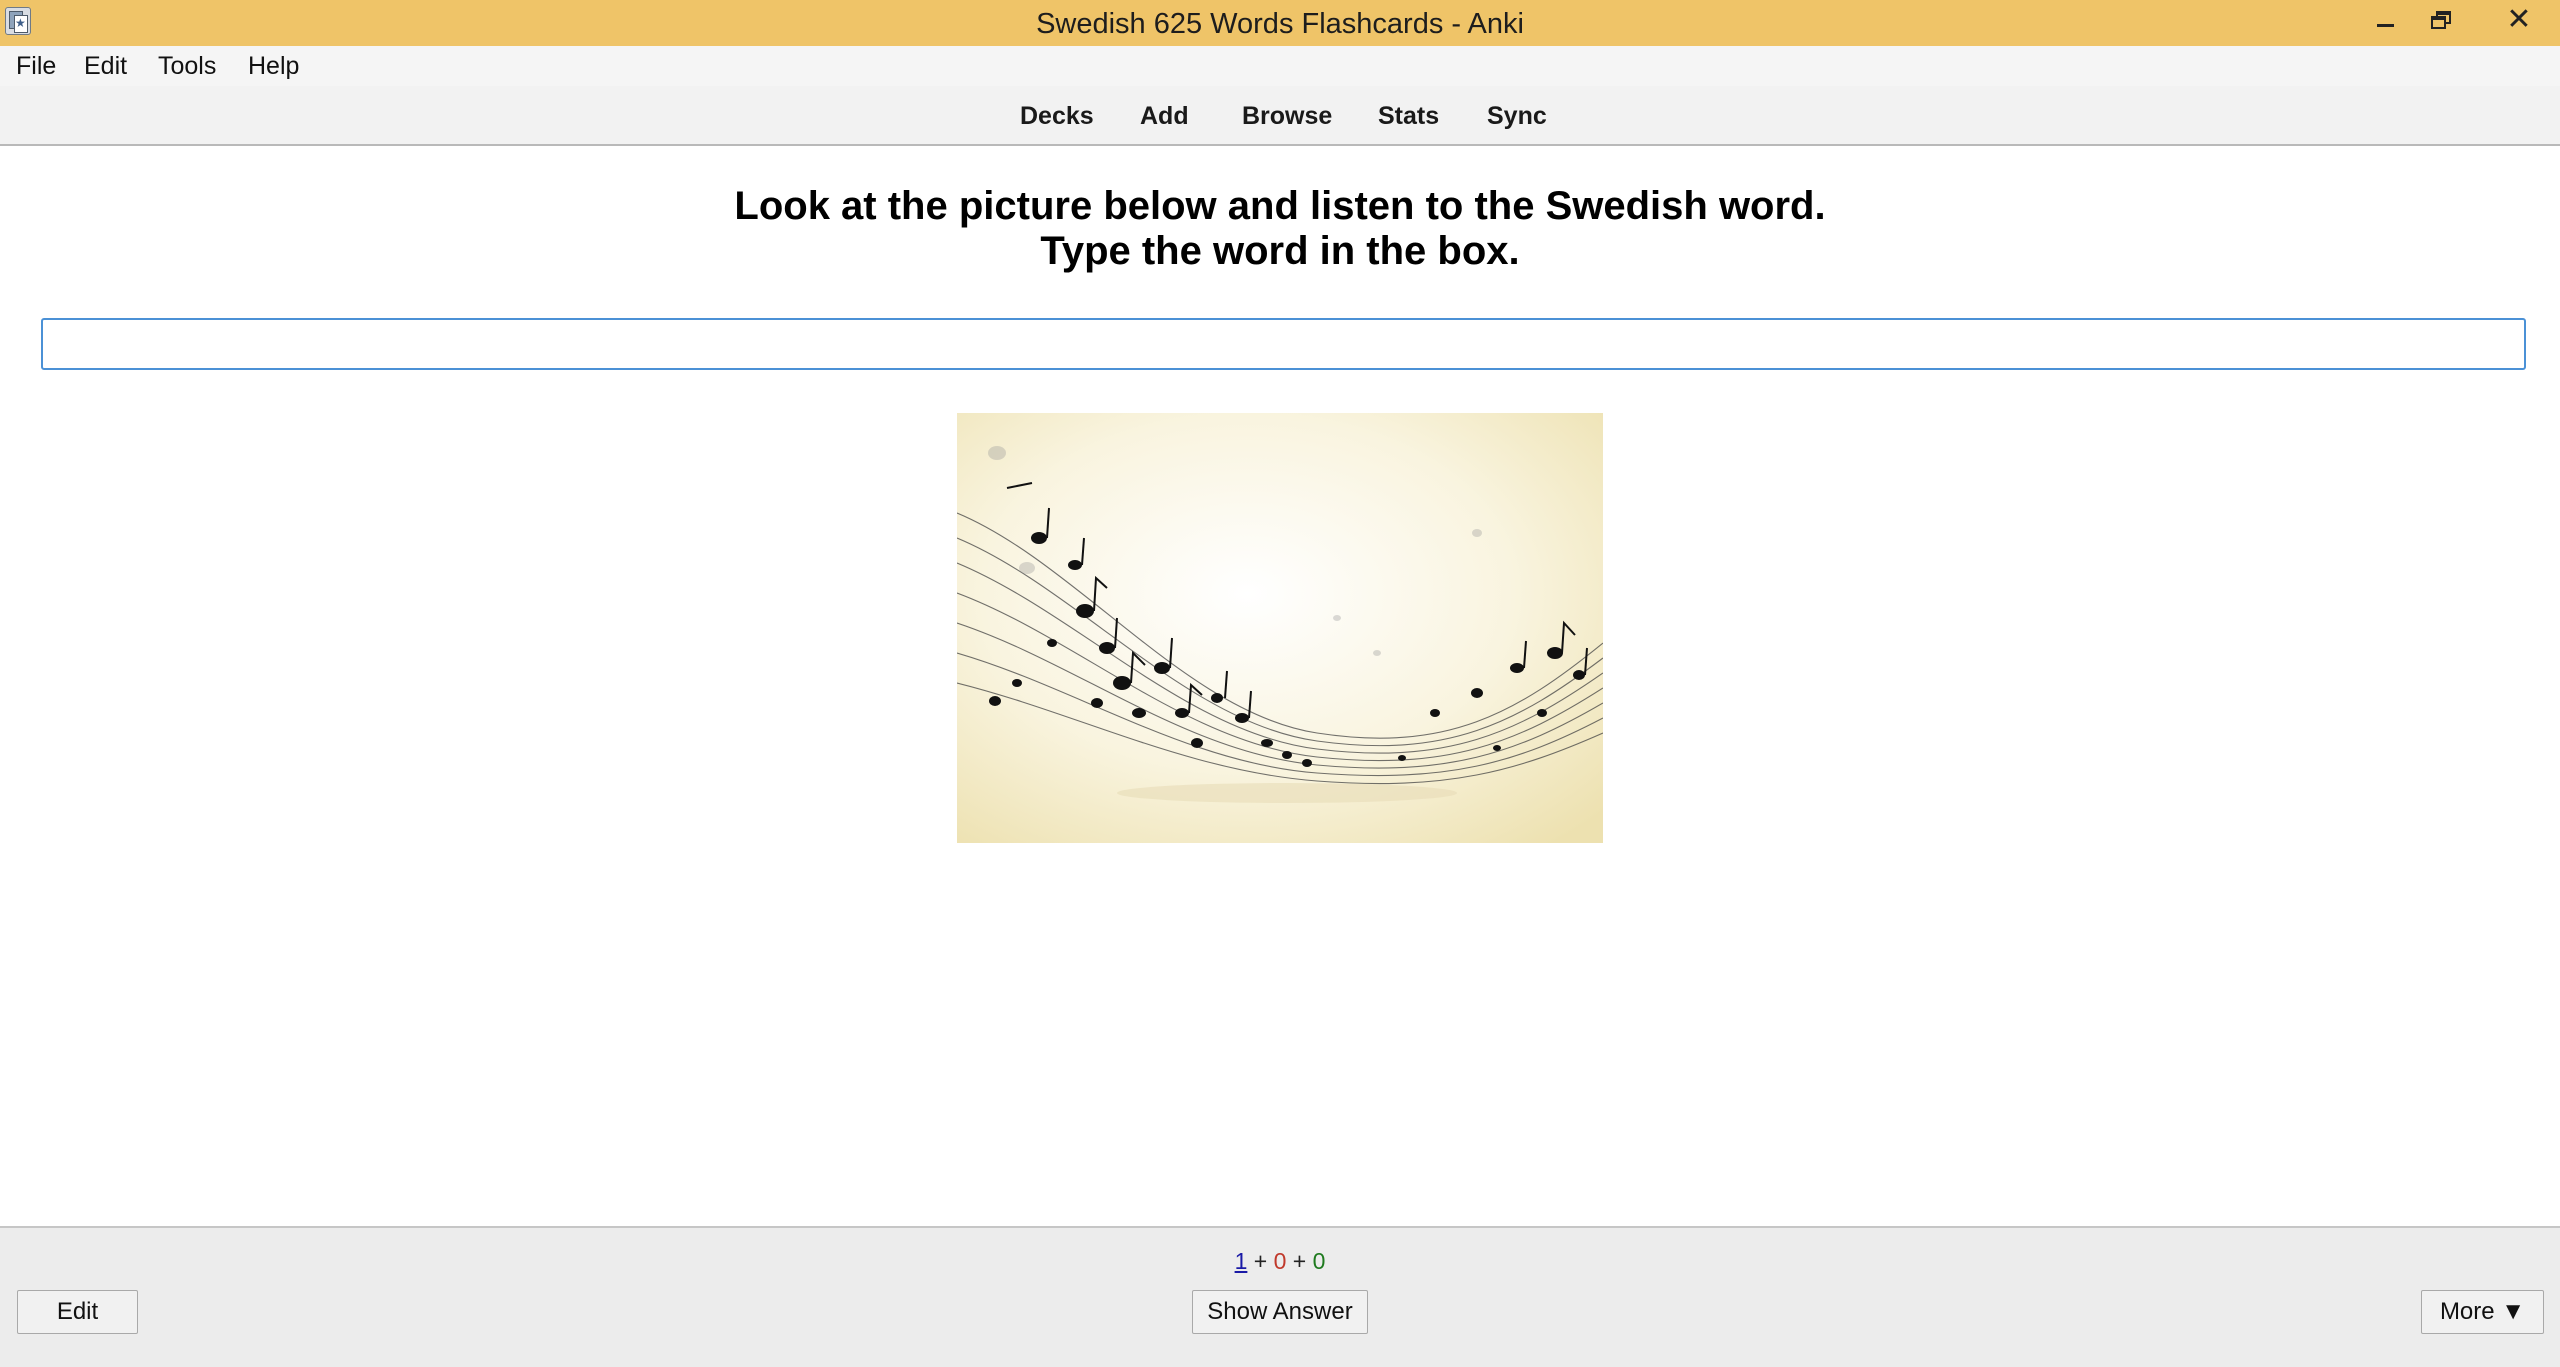  I want to click on toolbar-browse-link: Browse, so click(1287, 115).